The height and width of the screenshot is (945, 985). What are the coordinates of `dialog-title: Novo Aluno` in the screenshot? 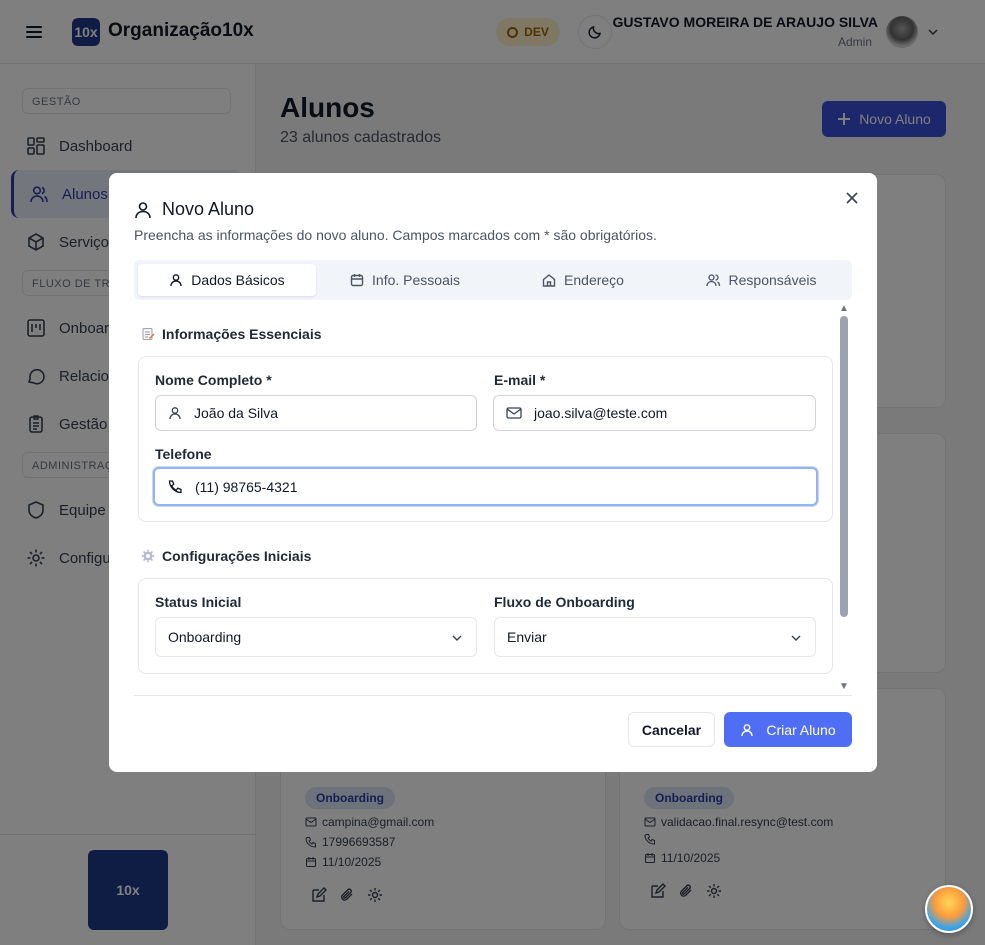 It's located at (194, 209).